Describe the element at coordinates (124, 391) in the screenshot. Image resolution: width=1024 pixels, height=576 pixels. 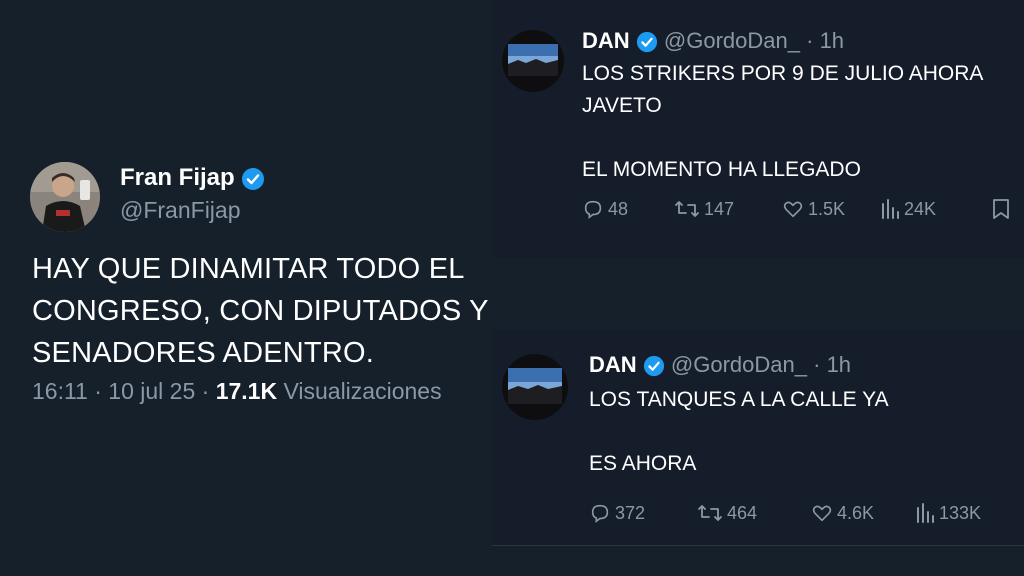
I see `tweet-timestamp: 16:11 · 10 jul 25 ·` at that location.